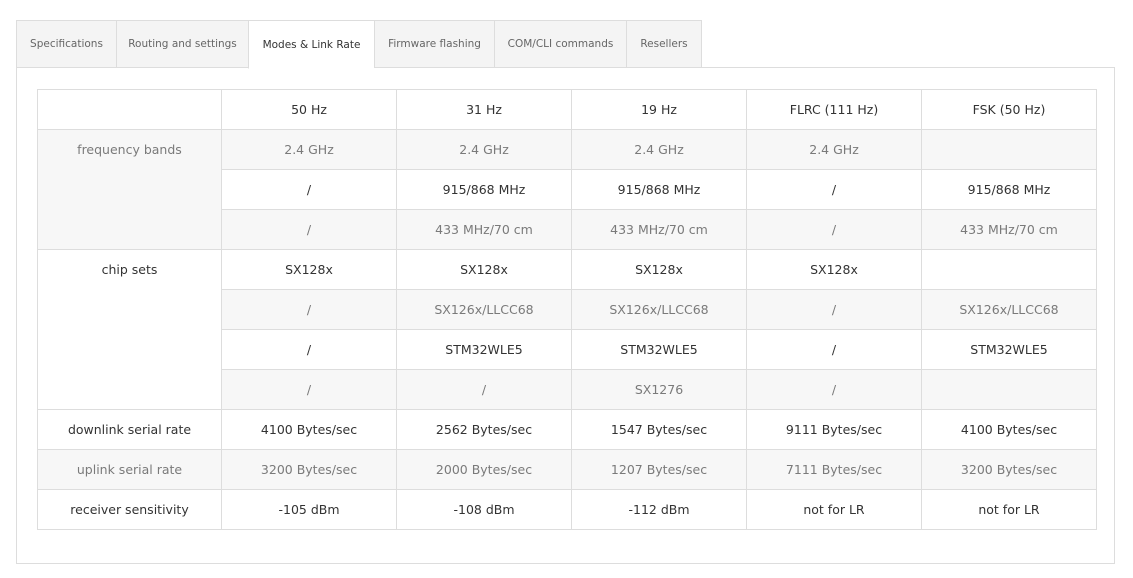  Describe the element at coordinates (1009, 109) in the screenshot. I see `column-header: FSK (50 Hz)` at that location.